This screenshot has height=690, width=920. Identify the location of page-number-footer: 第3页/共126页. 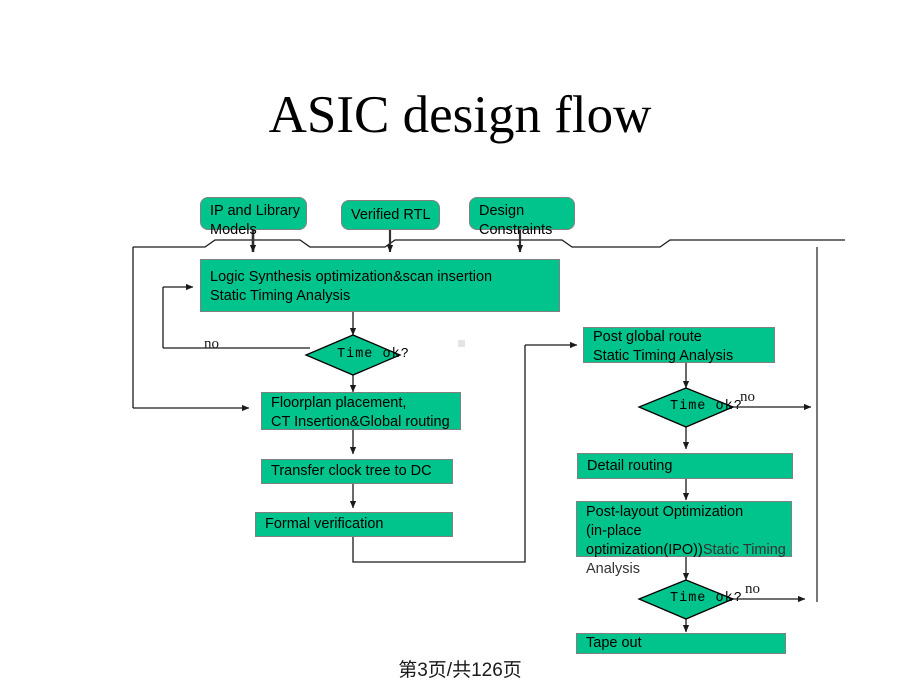
(460, 670).